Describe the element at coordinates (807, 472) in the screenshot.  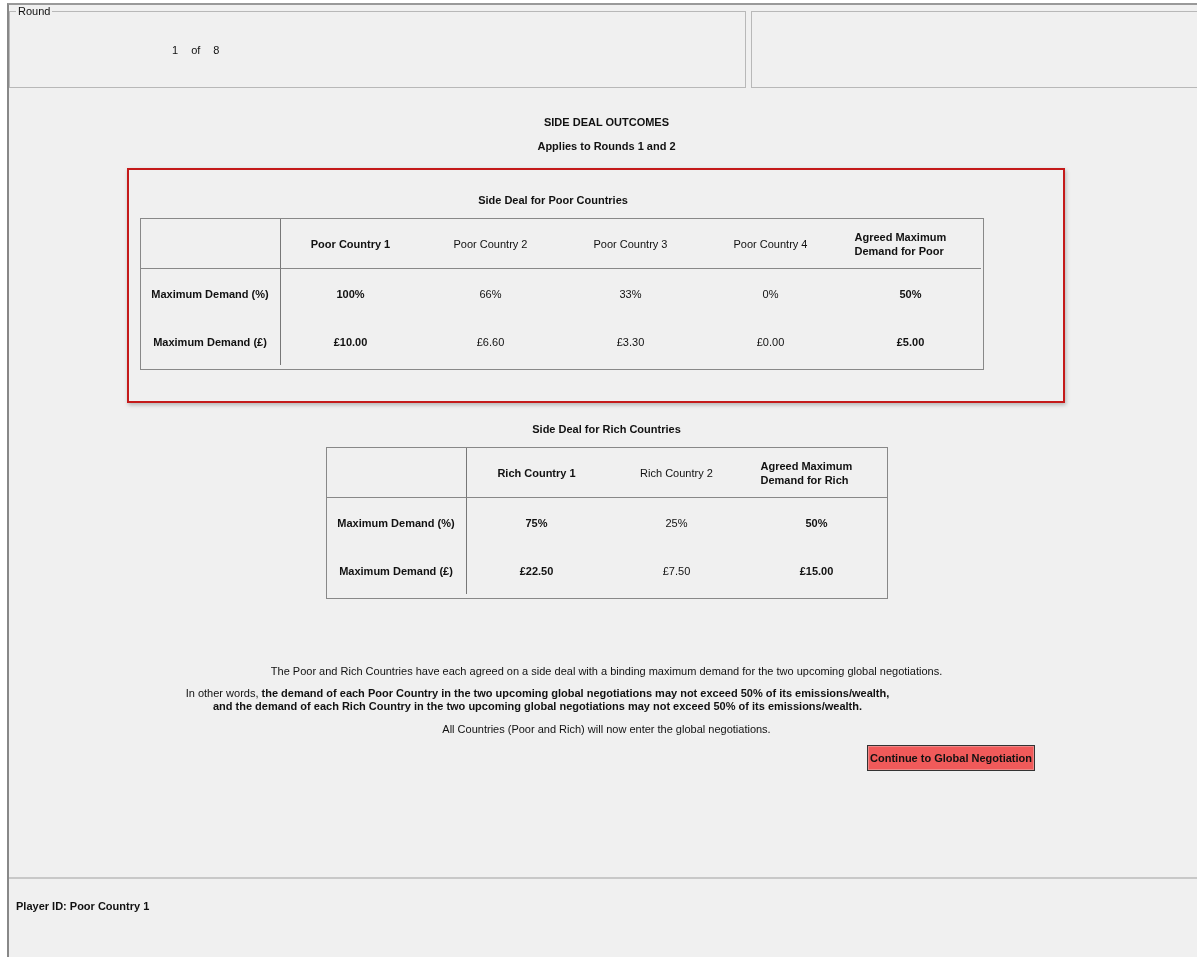
I see `column-header: Agreed Maximum Demand for Rich` at that location.